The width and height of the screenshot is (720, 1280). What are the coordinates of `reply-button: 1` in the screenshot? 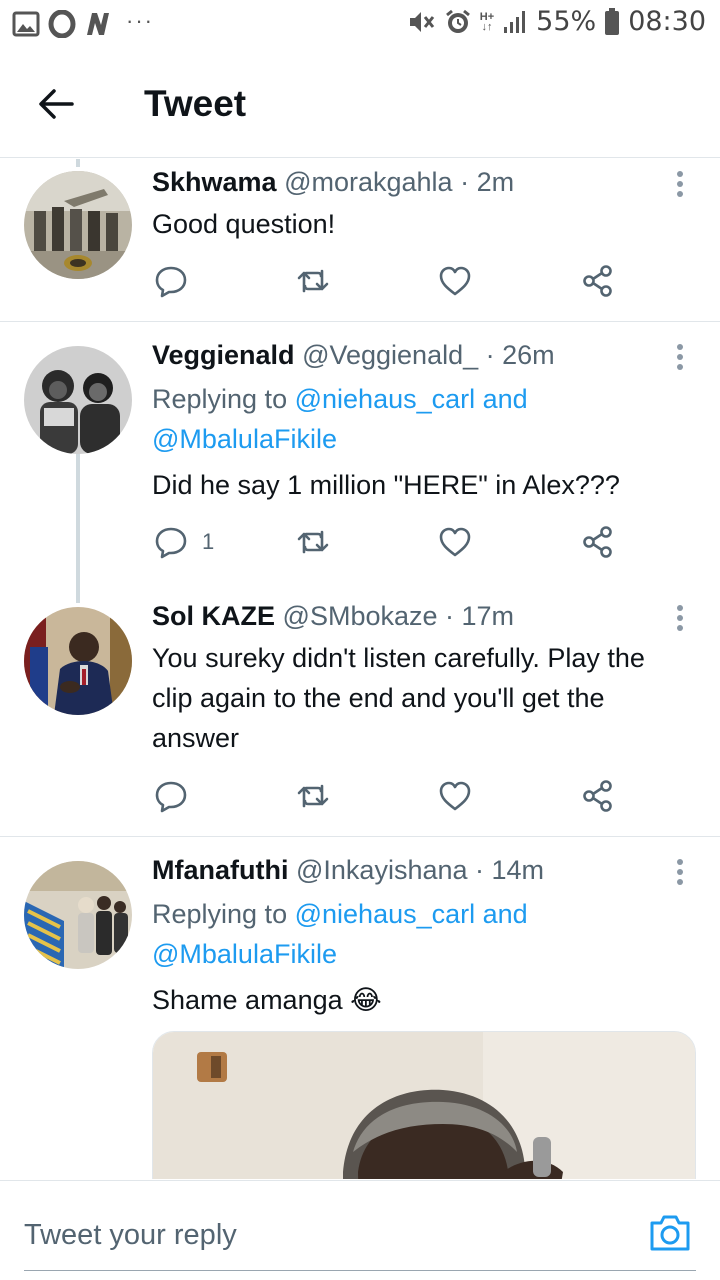 It's located at (184, 542).